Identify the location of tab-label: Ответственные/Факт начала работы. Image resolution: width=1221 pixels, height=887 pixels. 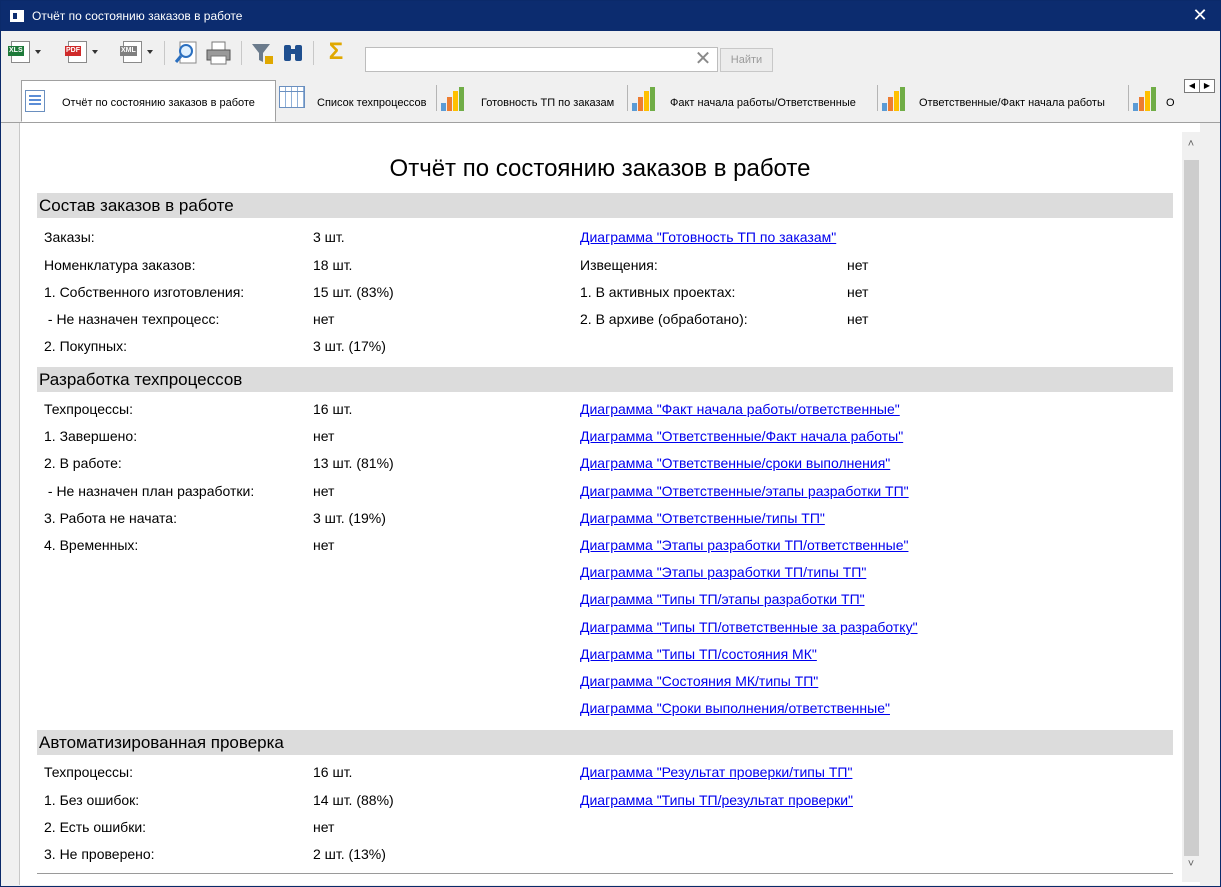
(1012, 103).